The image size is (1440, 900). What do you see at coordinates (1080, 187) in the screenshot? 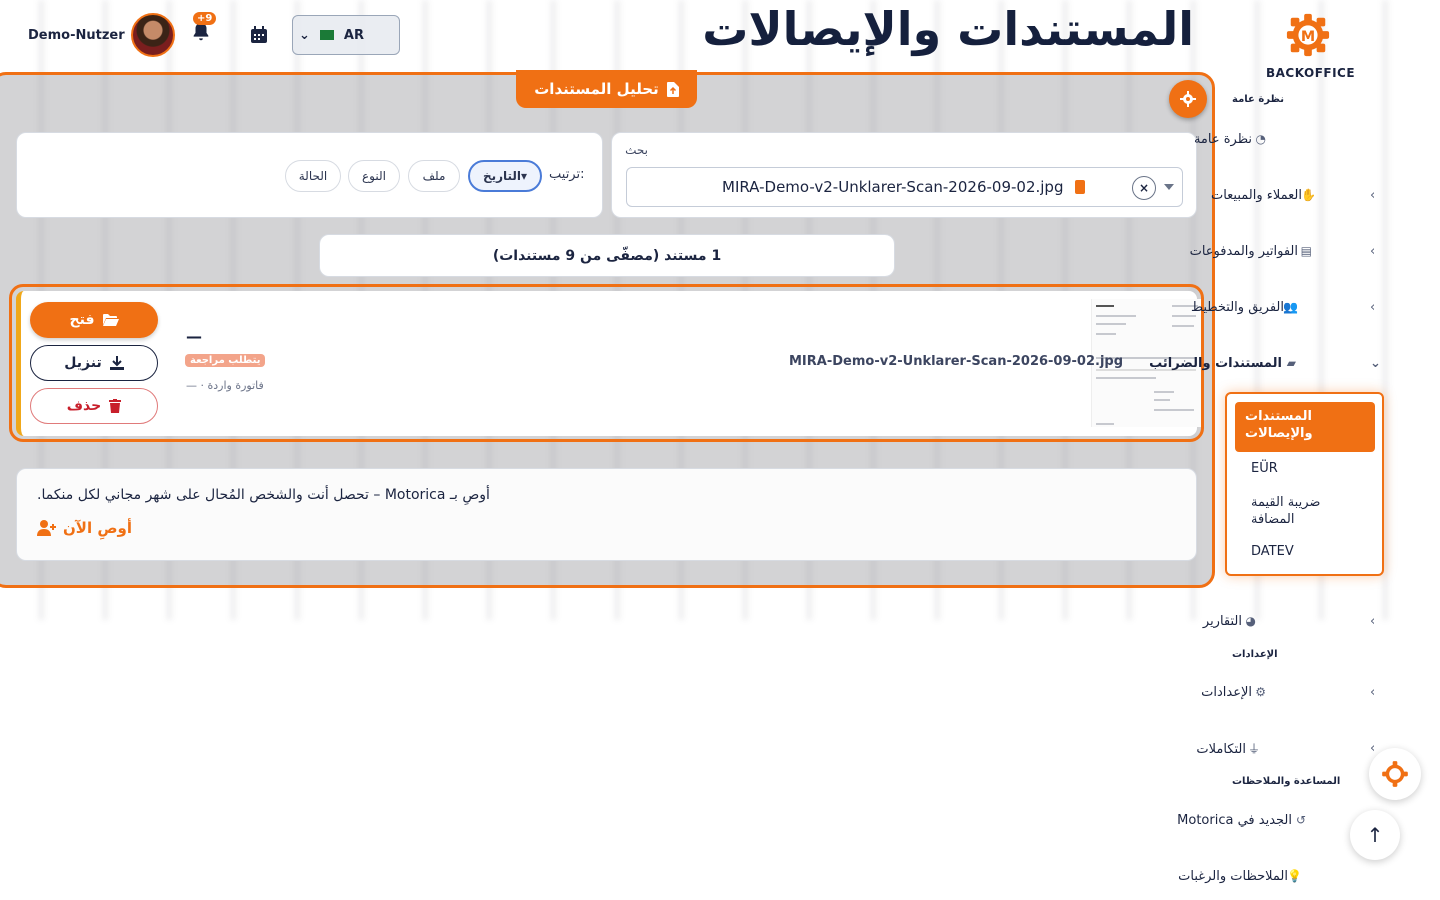
I see `file-icon` at bounding box center [1080, 187].